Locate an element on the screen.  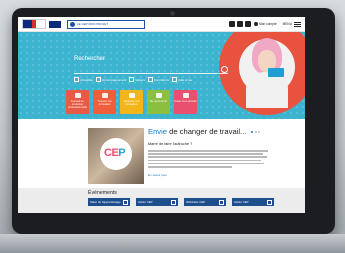
banner-text: LE CEP MON PROJET is located at coordinates (93, 24).